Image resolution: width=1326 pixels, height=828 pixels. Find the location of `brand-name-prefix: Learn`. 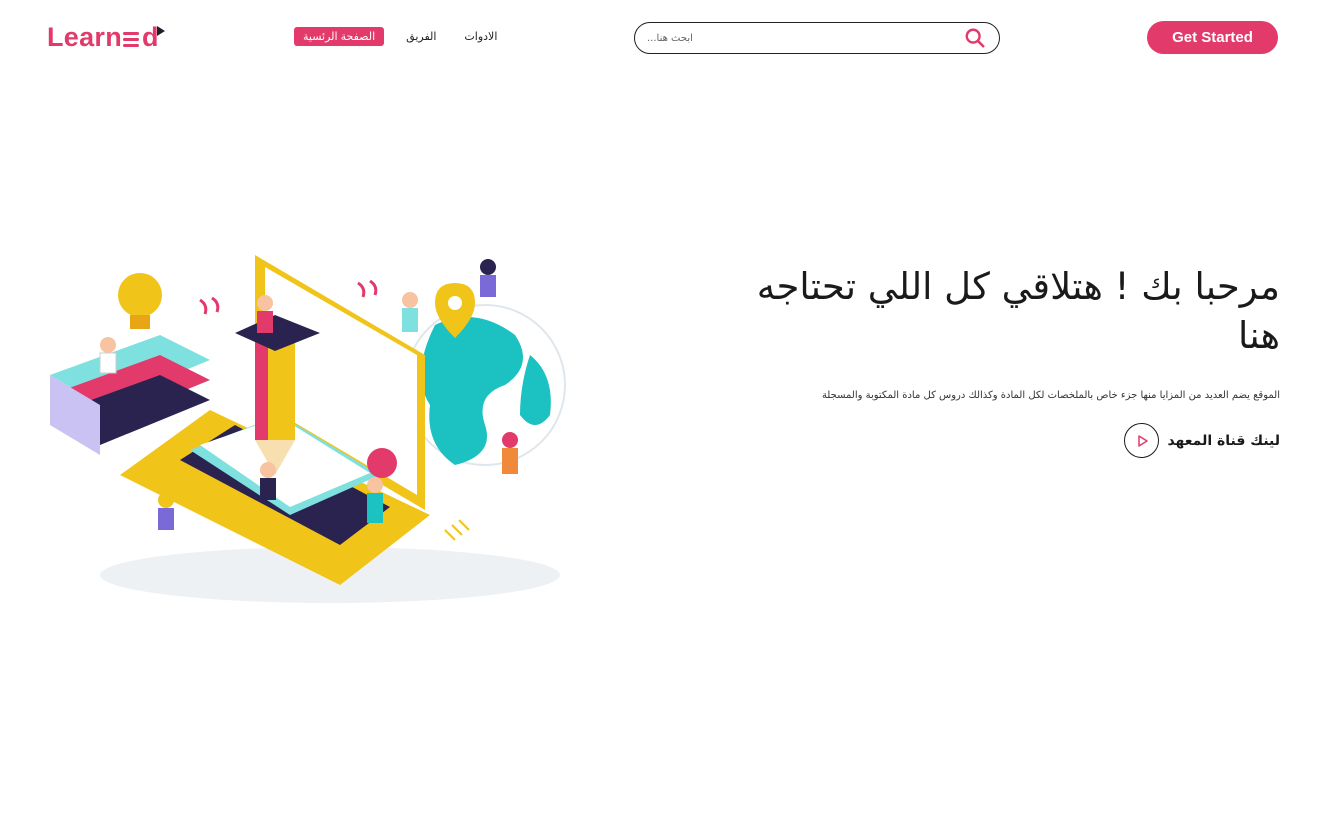

brand-name-prefix: Learn is located at coordinates (85, 37).